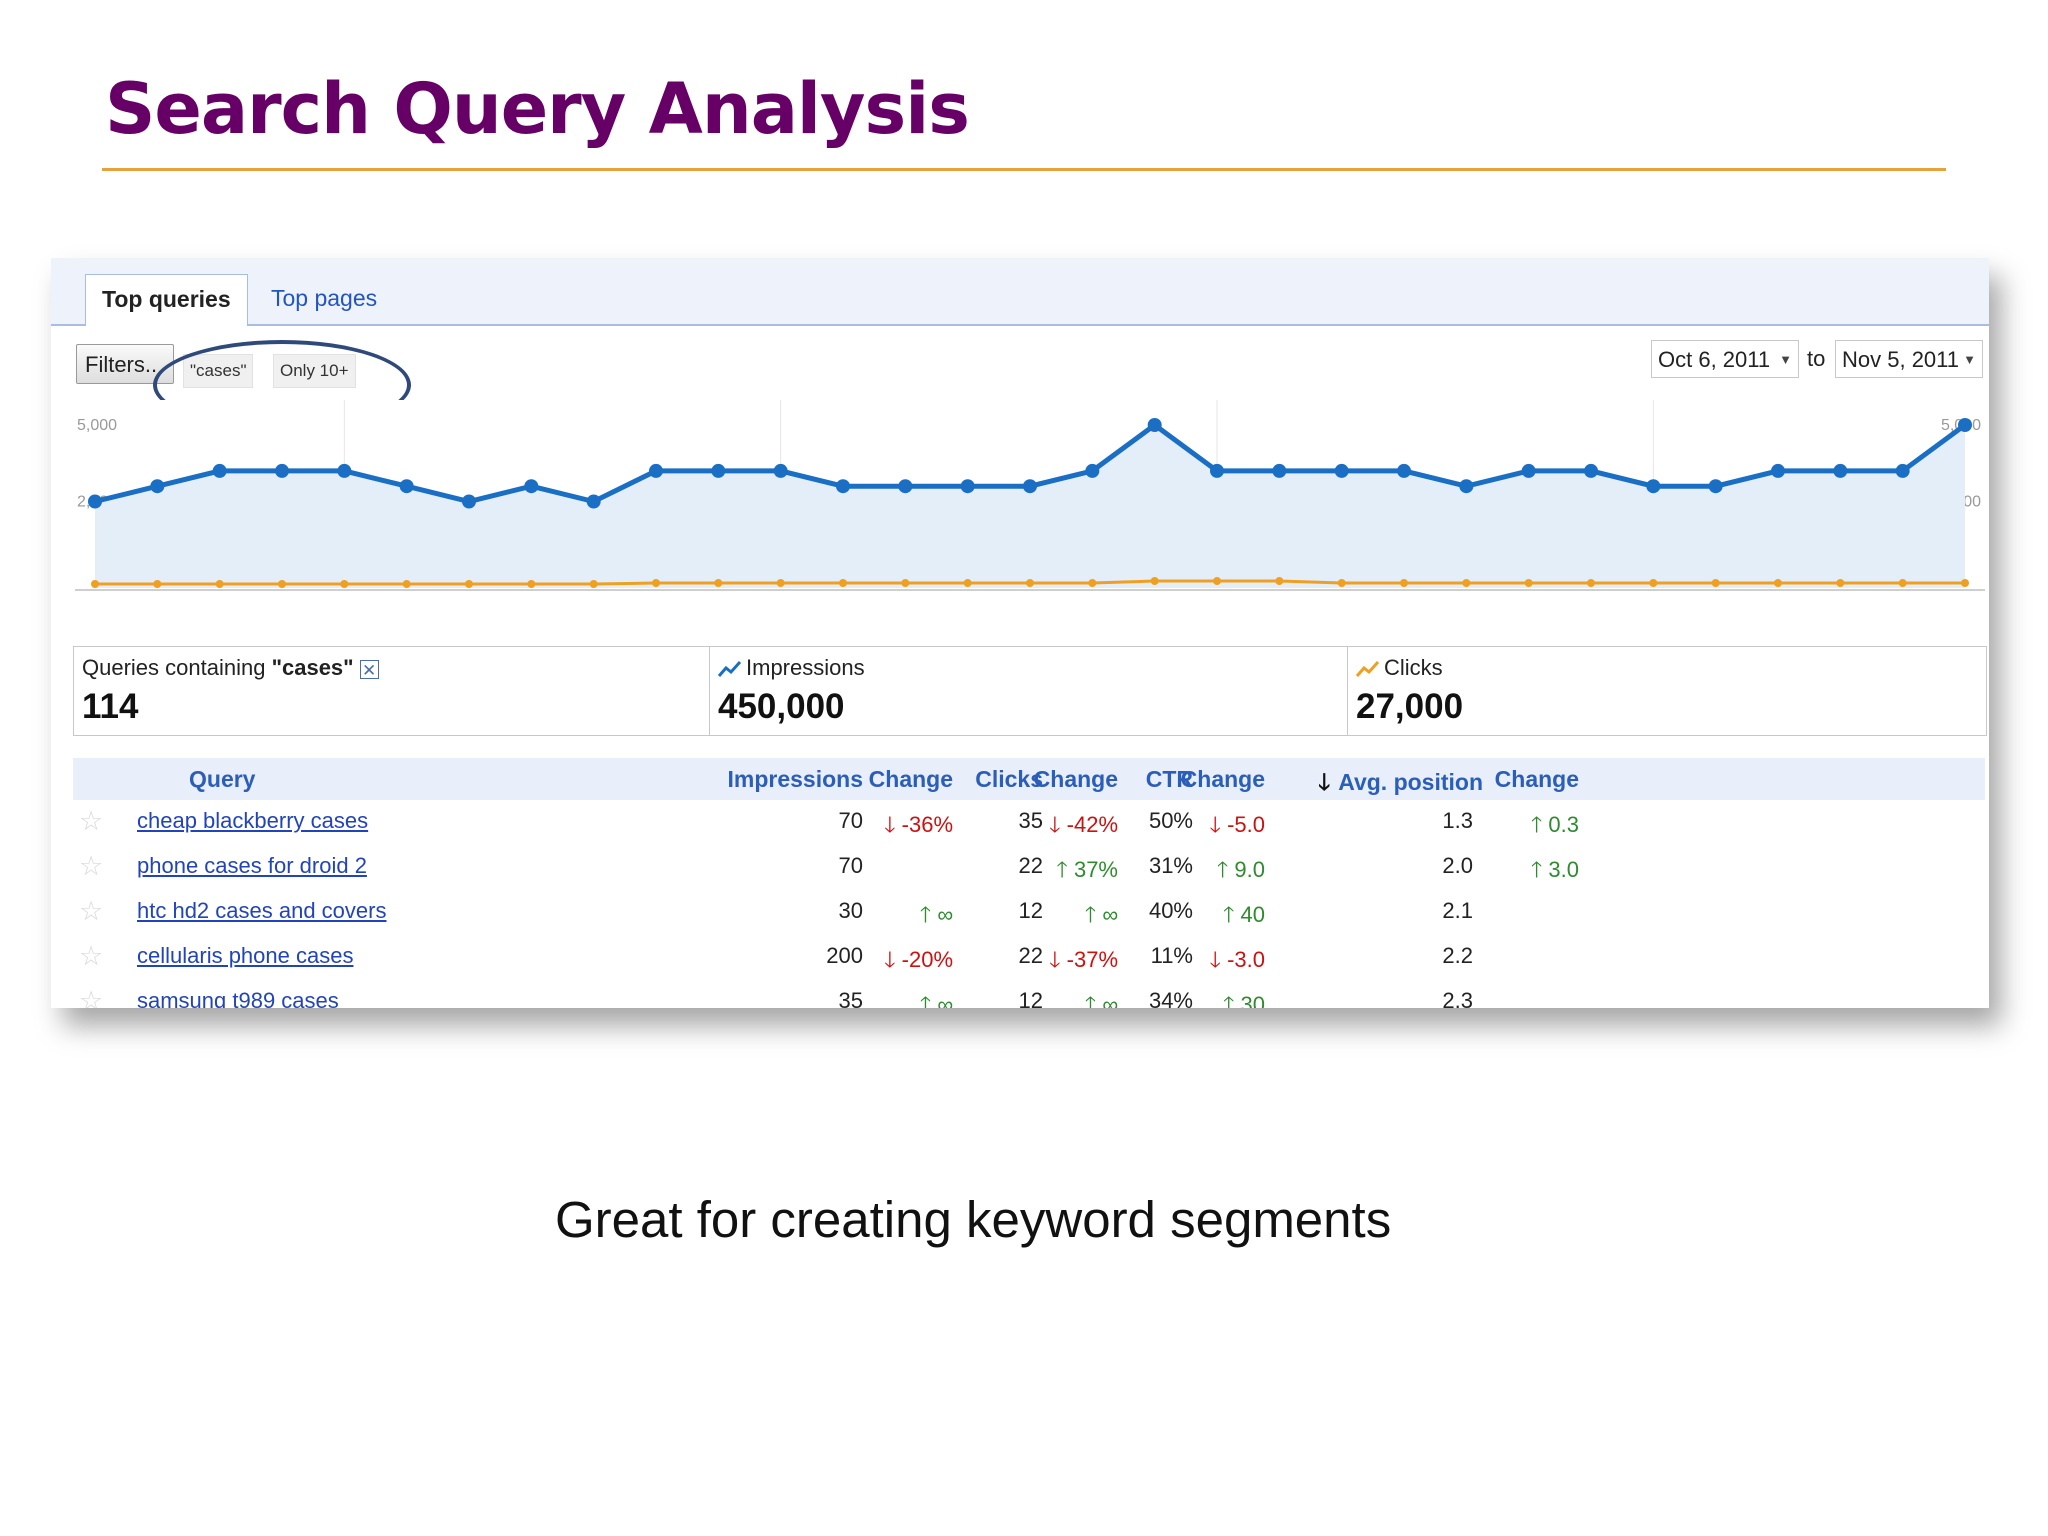 The width and height of the screenshot is (2048, 1536). I want to click on cell-imp-change: 🡓 -36%, so click(903, 827).